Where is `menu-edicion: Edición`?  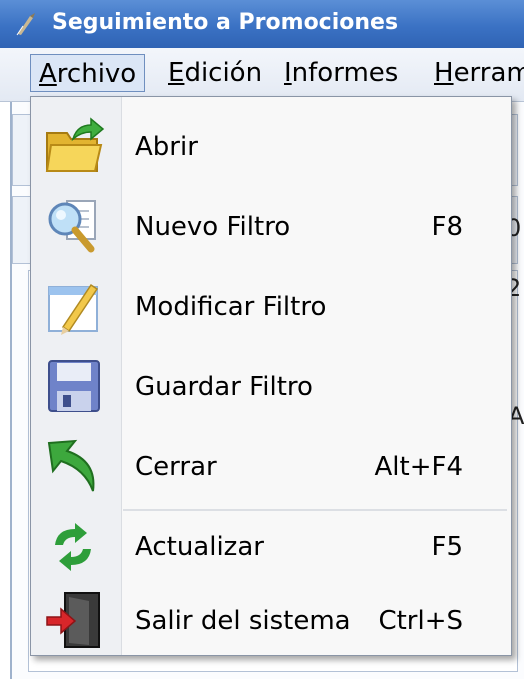 menu-edicion: Edición is located at coordinates (215, 73).